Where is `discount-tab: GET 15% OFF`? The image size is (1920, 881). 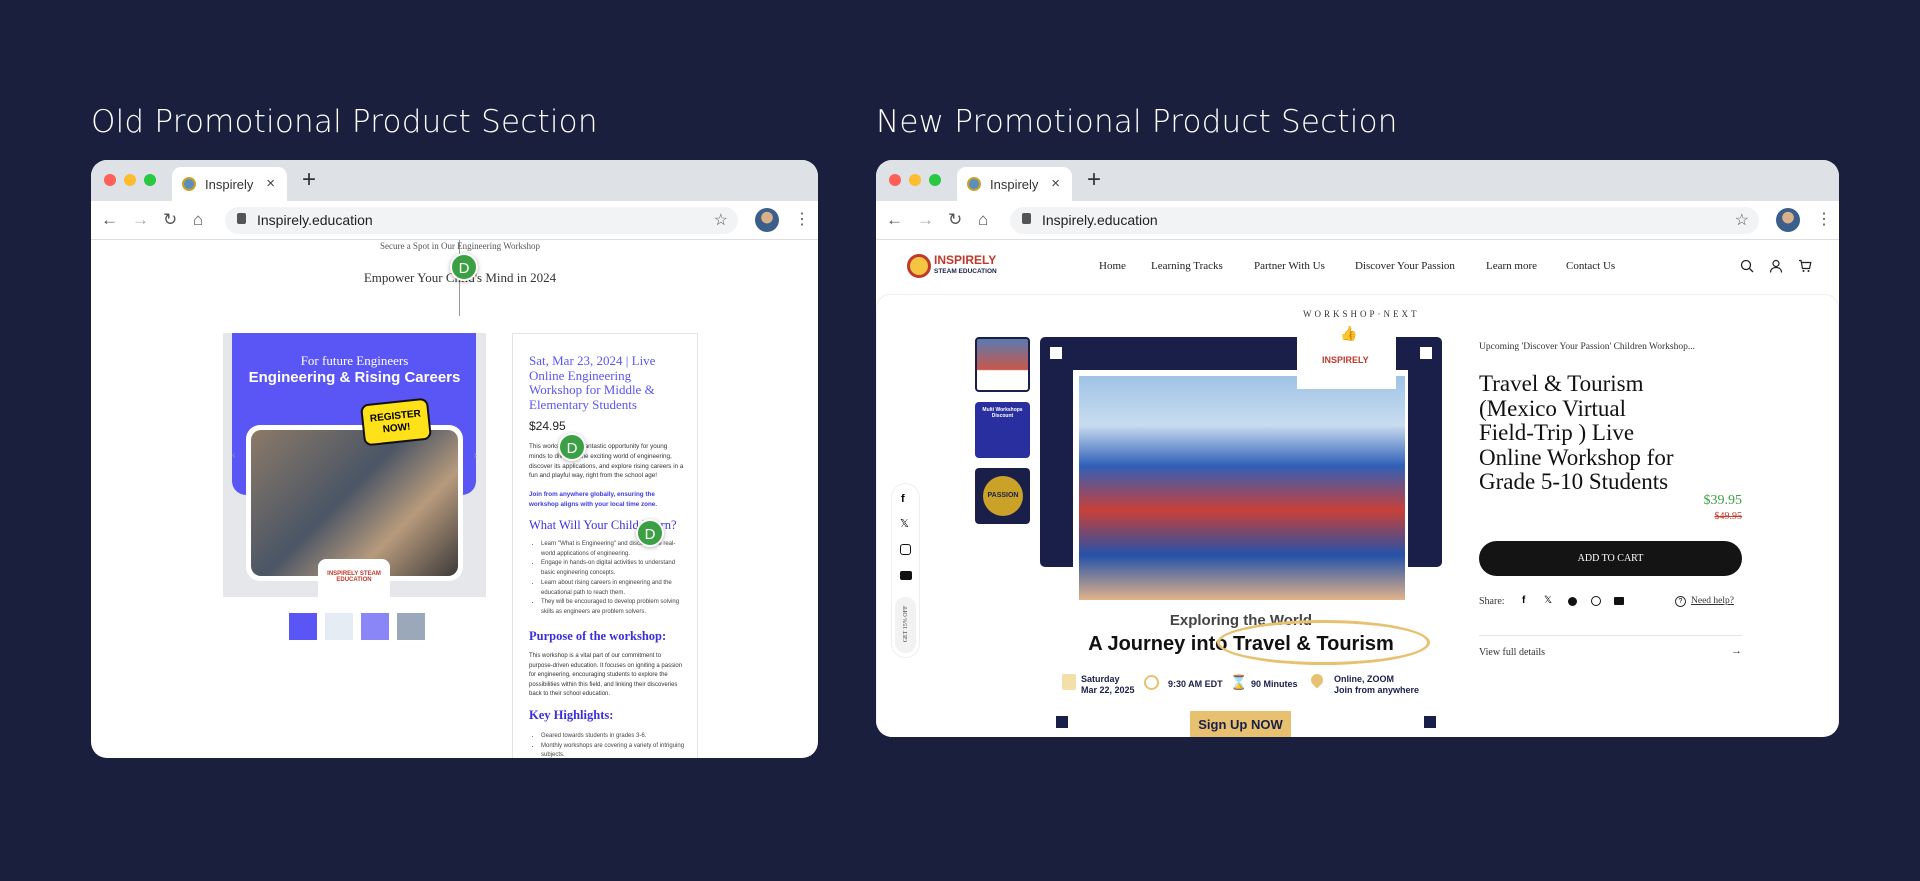
discount-tab: GET 15% OFF is located at coordinates (905, 625).